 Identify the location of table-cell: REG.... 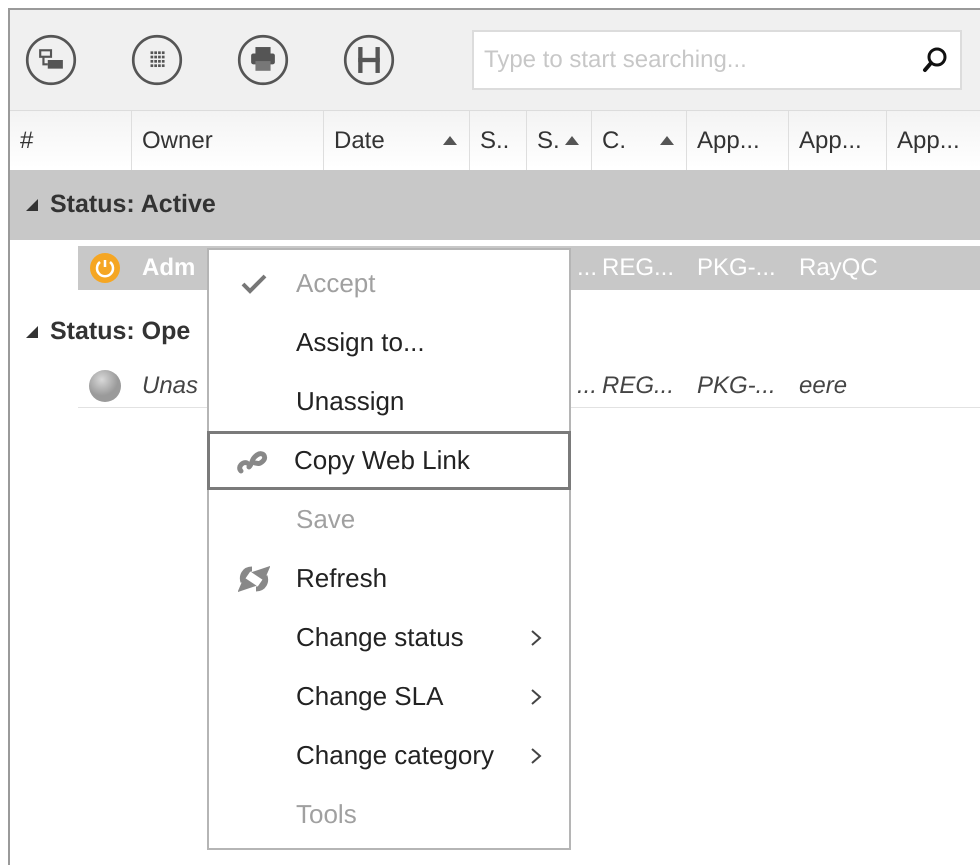
(638, 385).